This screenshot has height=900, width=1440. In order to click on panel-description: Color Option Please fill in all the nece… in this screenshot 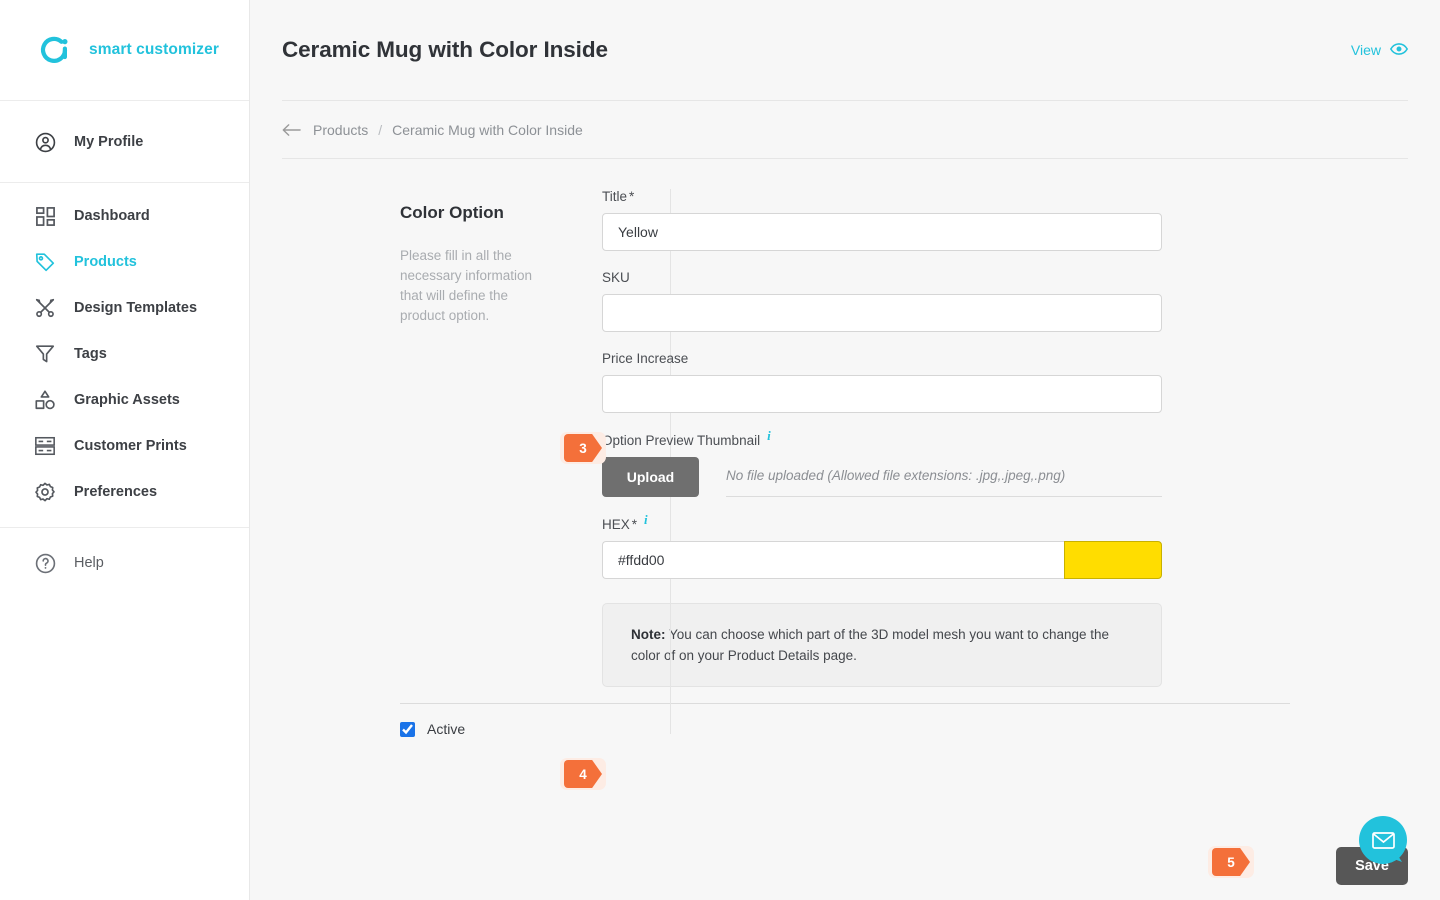, I will do `click(417, 438)`.